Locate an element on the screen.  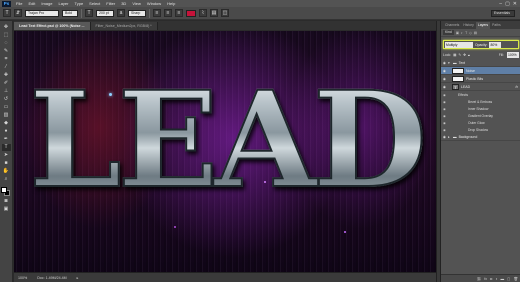
effect-drop-shadow: ◉ Drop Shadow is located at coordinates (480, 129).